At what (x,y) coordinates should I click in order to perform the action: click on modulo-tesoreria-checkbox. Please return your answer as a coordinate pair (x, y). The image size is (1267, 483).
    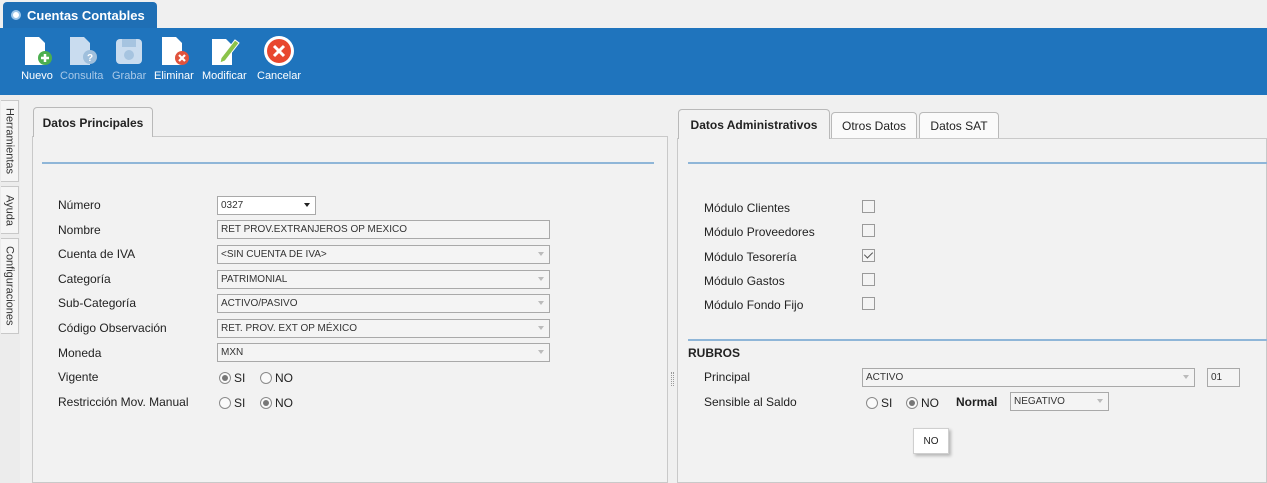
    Looking at the image, I should click on (868, 255).